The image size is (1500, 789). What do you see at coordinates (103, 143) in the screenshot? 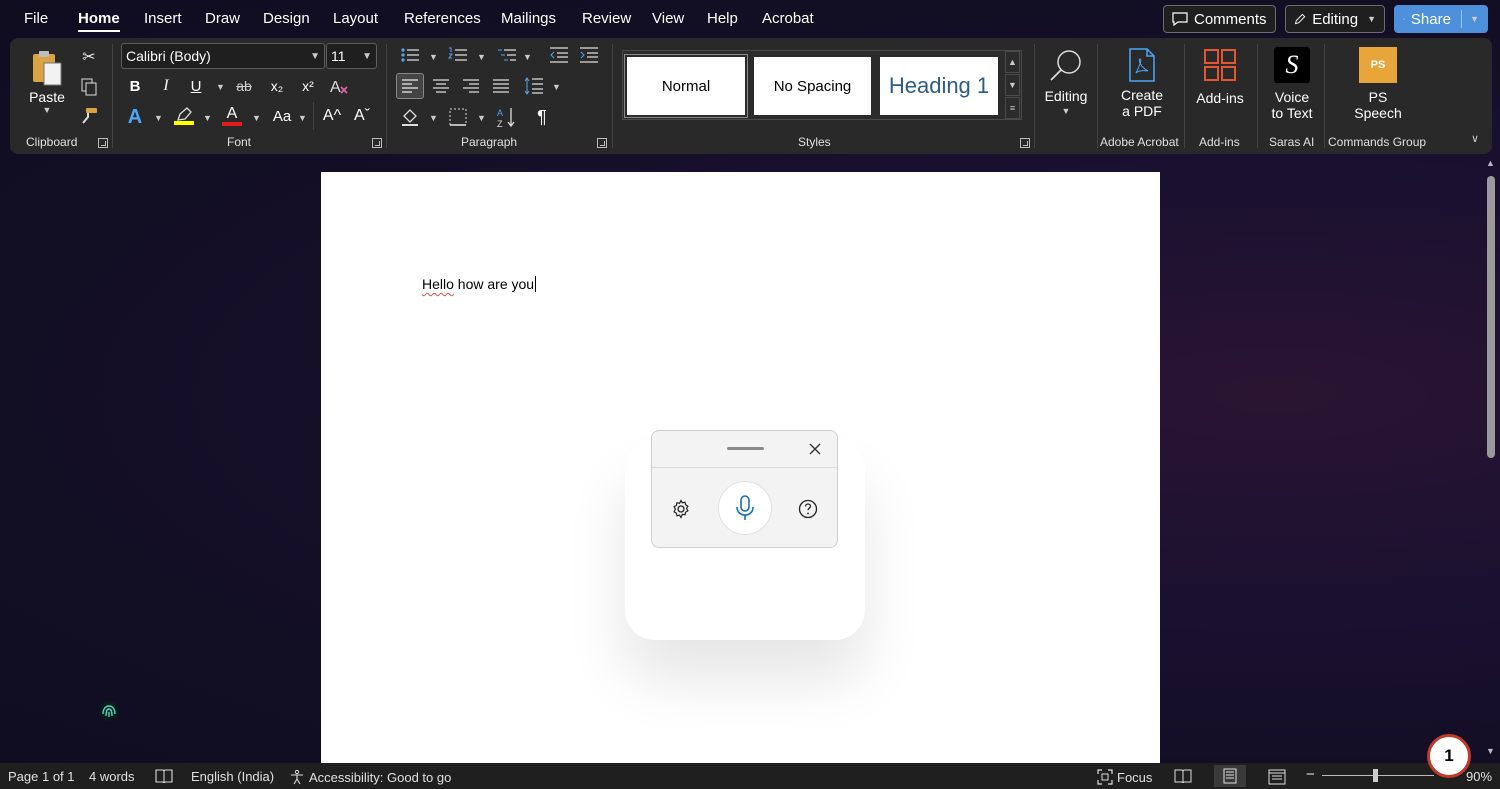
I see `clipboard-launcher-icon` at bounding box center [103, 143].